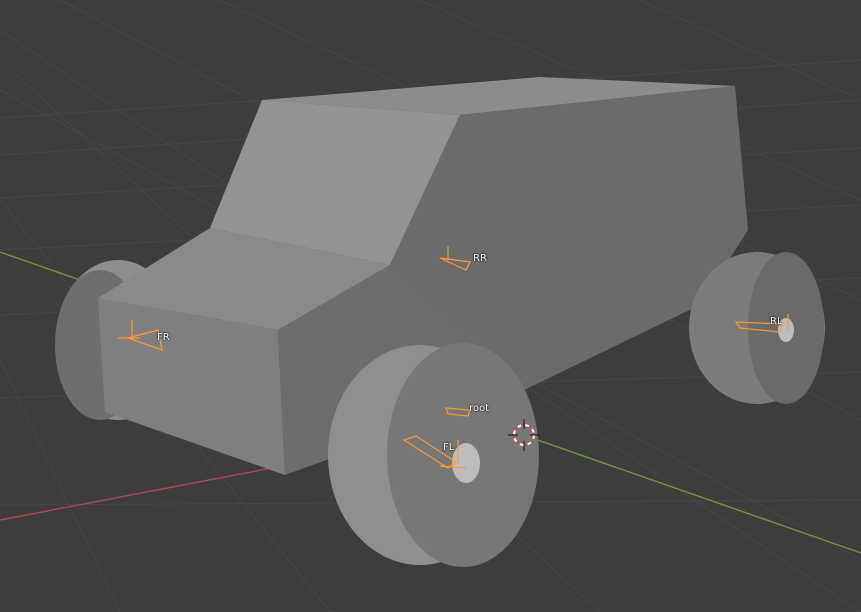 The width and height of the screenshot is (861, 612). I want to click on bone-label-fl: FL, so click(449, 447).